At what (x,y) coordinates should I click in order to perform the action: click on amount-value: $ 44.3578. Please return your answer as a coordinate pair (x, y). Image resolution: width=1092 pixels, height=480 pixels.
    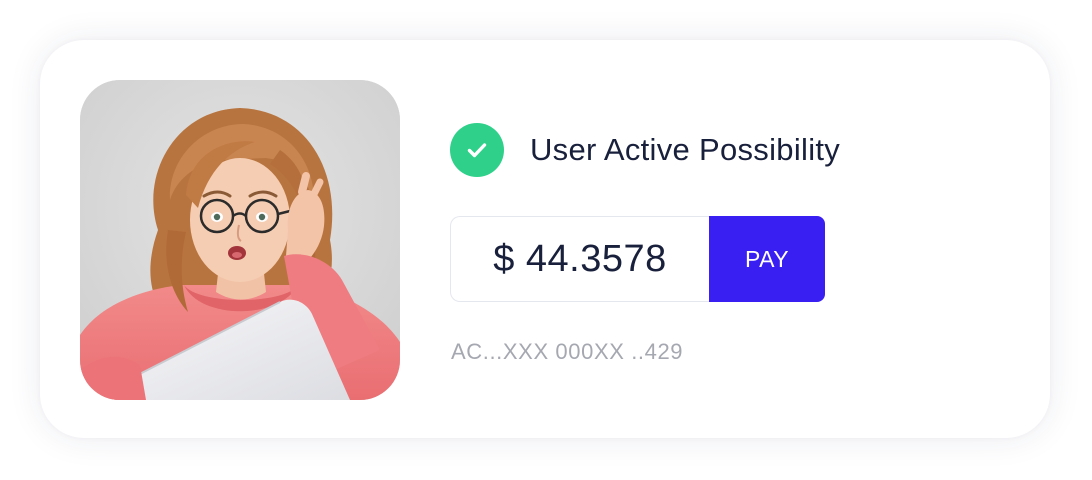
    Looking at the image, I should click on (580, 258).